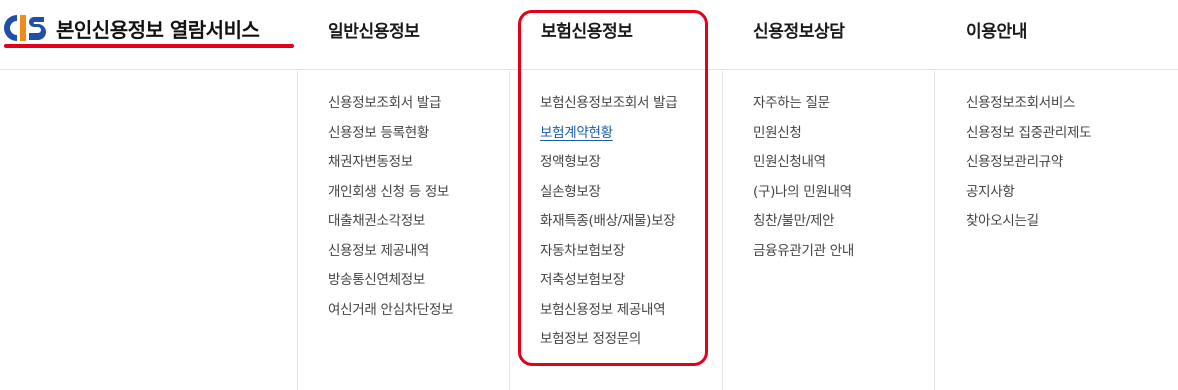 Image resolution: width=1178 pixels, height=390 pixels. Describe the element at coordinates (1020, 103) in the screenshot. I see `submenu-link-inquiry-service: 신용정보조회서비스` at that location.